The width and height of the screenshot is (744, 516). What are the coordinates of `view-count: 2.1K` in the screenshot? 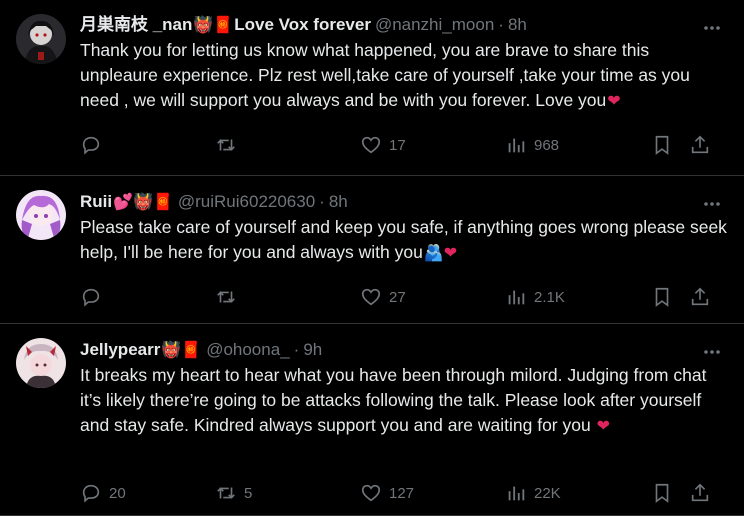 It's located at (549, 297).